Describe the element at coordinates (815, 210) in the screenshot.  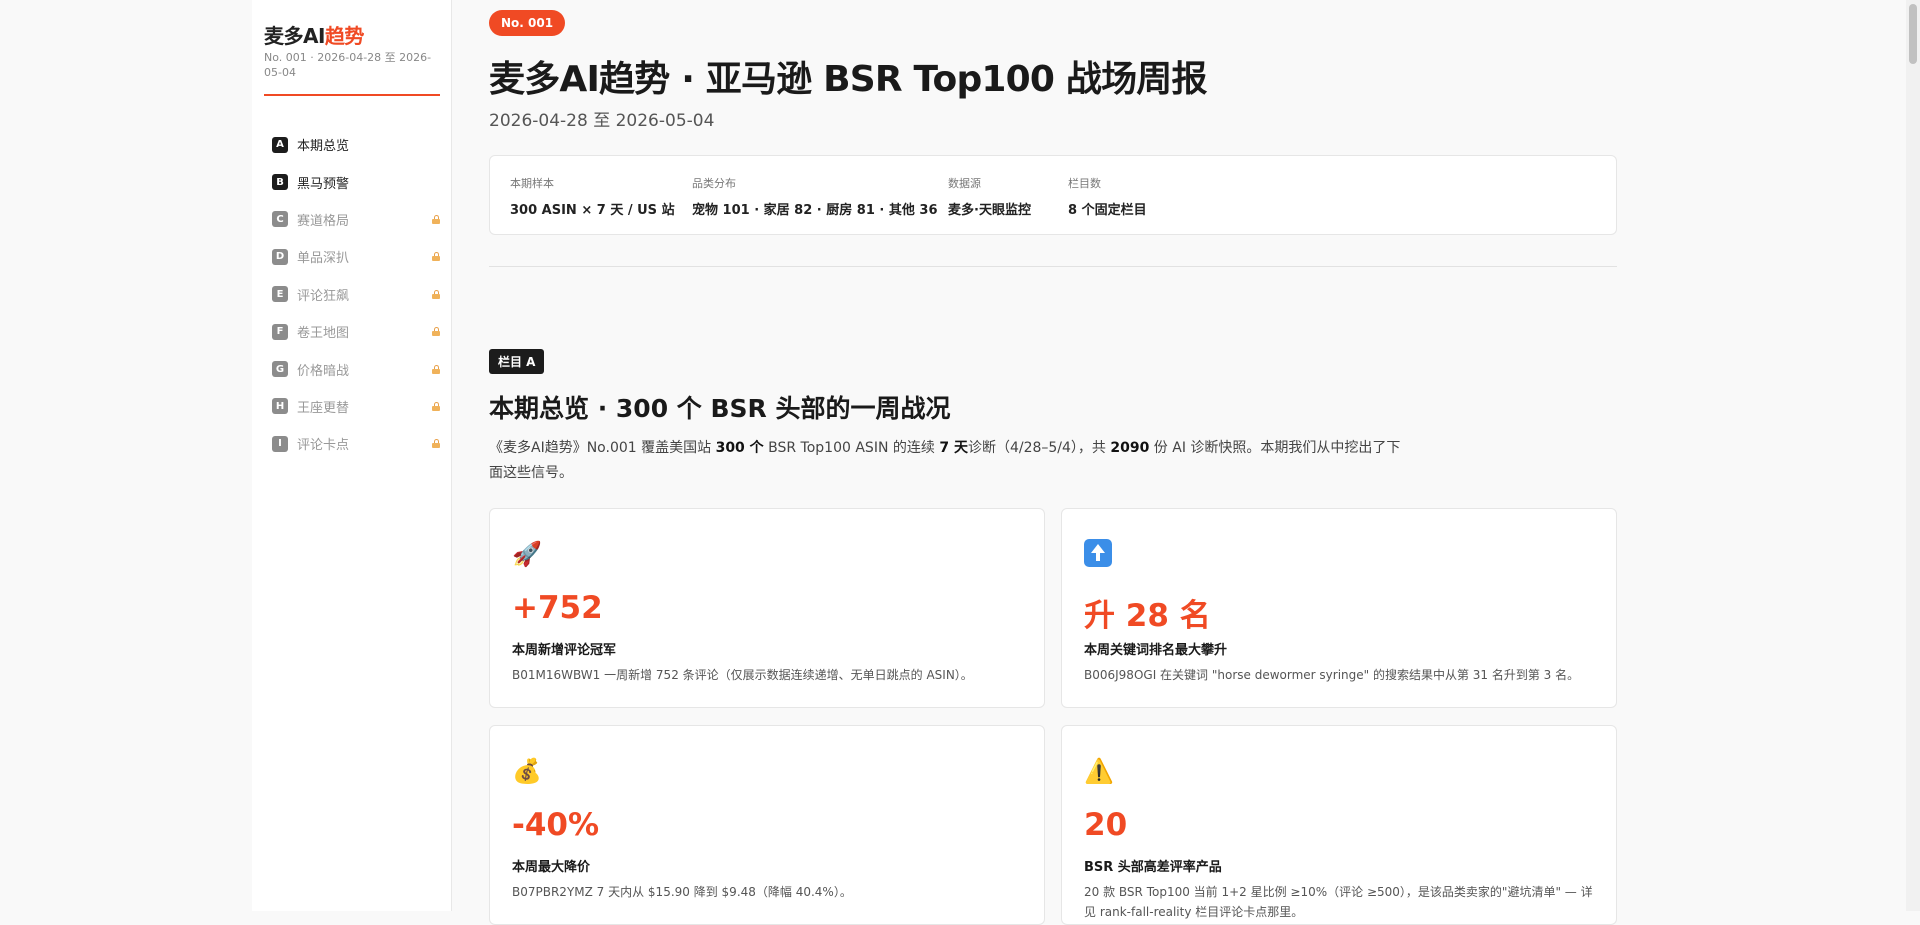
I see `info-value: 宠物 101 · 家居 82 · 厨房 81 · 其他 36` at that location.